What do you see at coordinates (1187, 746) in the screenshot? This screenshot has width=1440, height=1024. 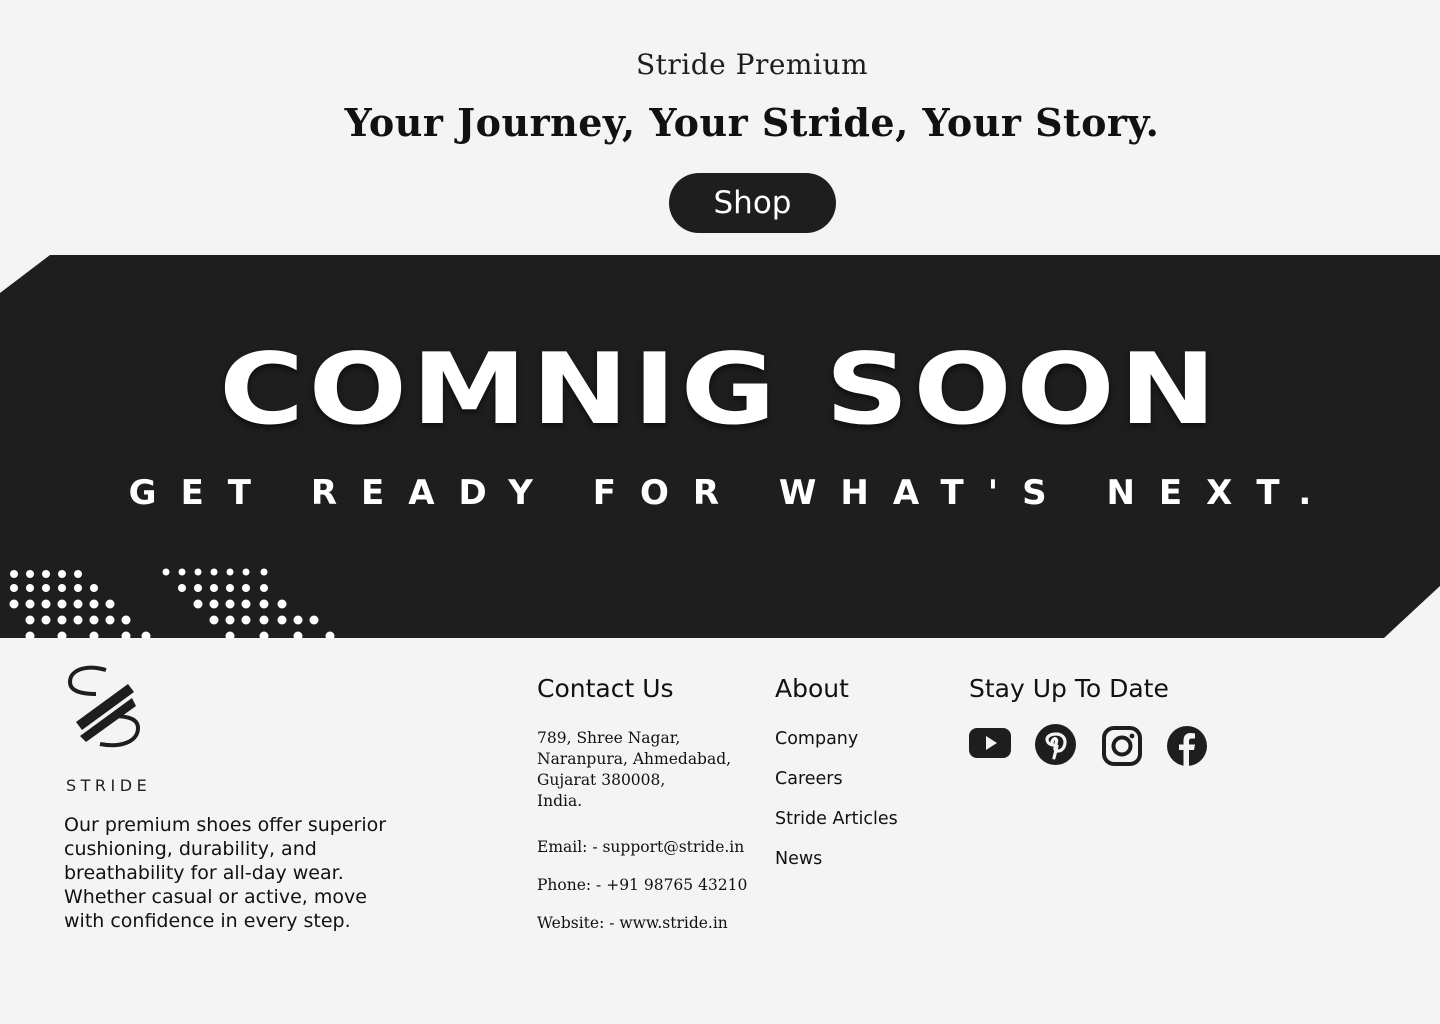 I see `facebook-icon` at bounding box center [1187, 746].